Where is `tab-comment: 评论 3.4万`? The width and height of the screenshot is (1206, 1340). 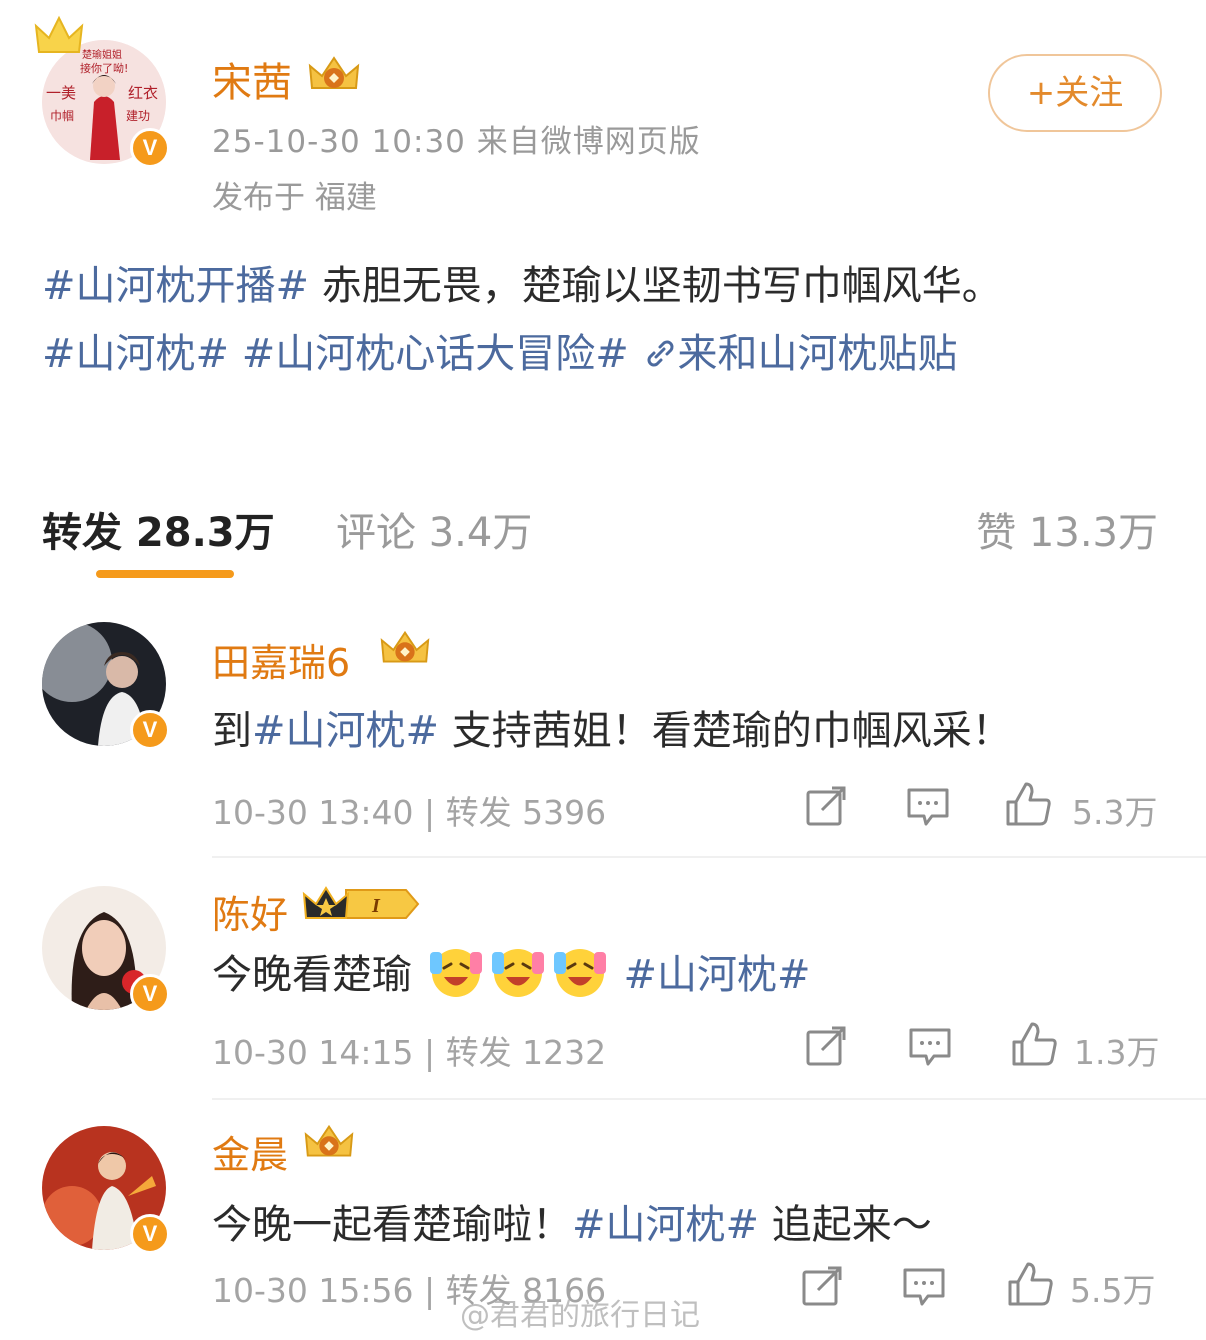
tab-comment: 评论 3.4万 is located at coordinates (434, 529).